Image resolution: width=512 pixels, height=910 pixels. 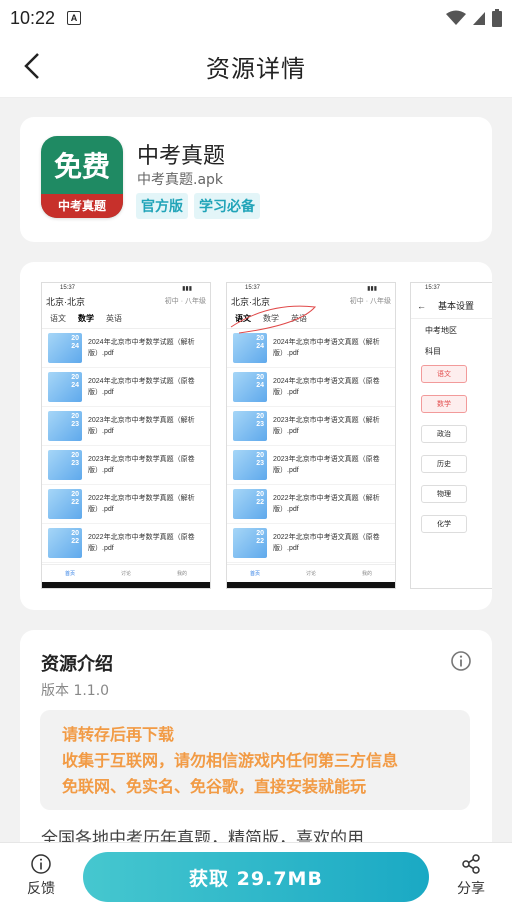 What do you see at coordinates (479, 18) in the screenshot?
I see `signal-icon` at bounding box center [479, 18].